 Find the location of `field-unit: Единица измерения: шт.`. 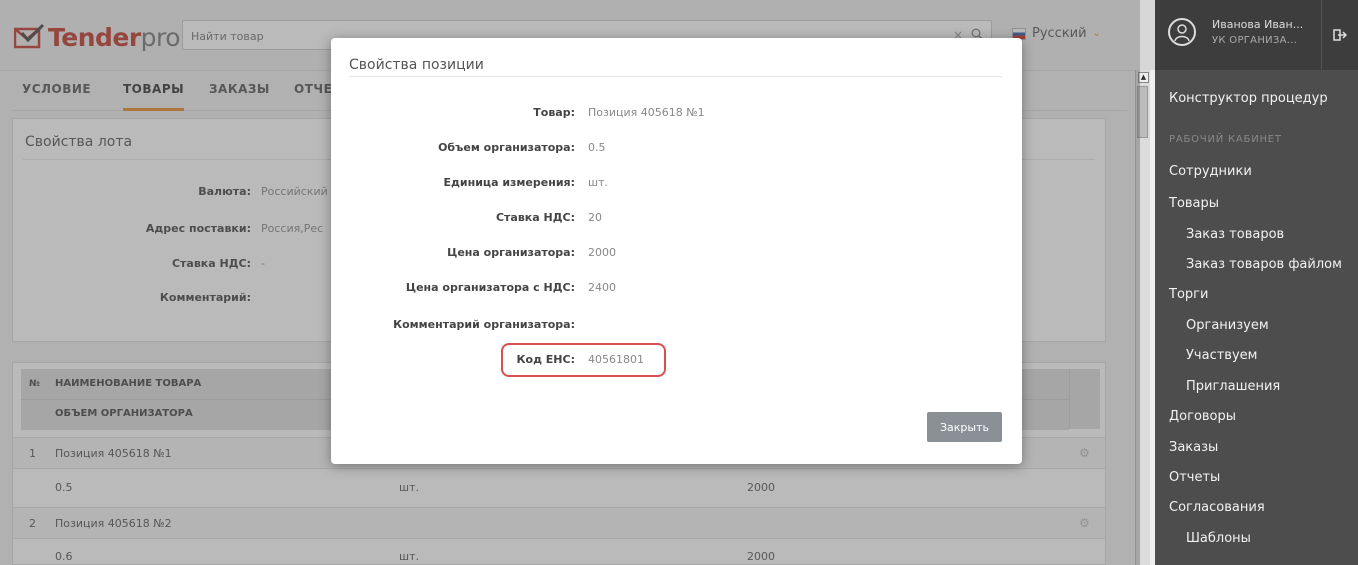

field-unit: Единица измерения: шт. is located at coordinates (525, 182).